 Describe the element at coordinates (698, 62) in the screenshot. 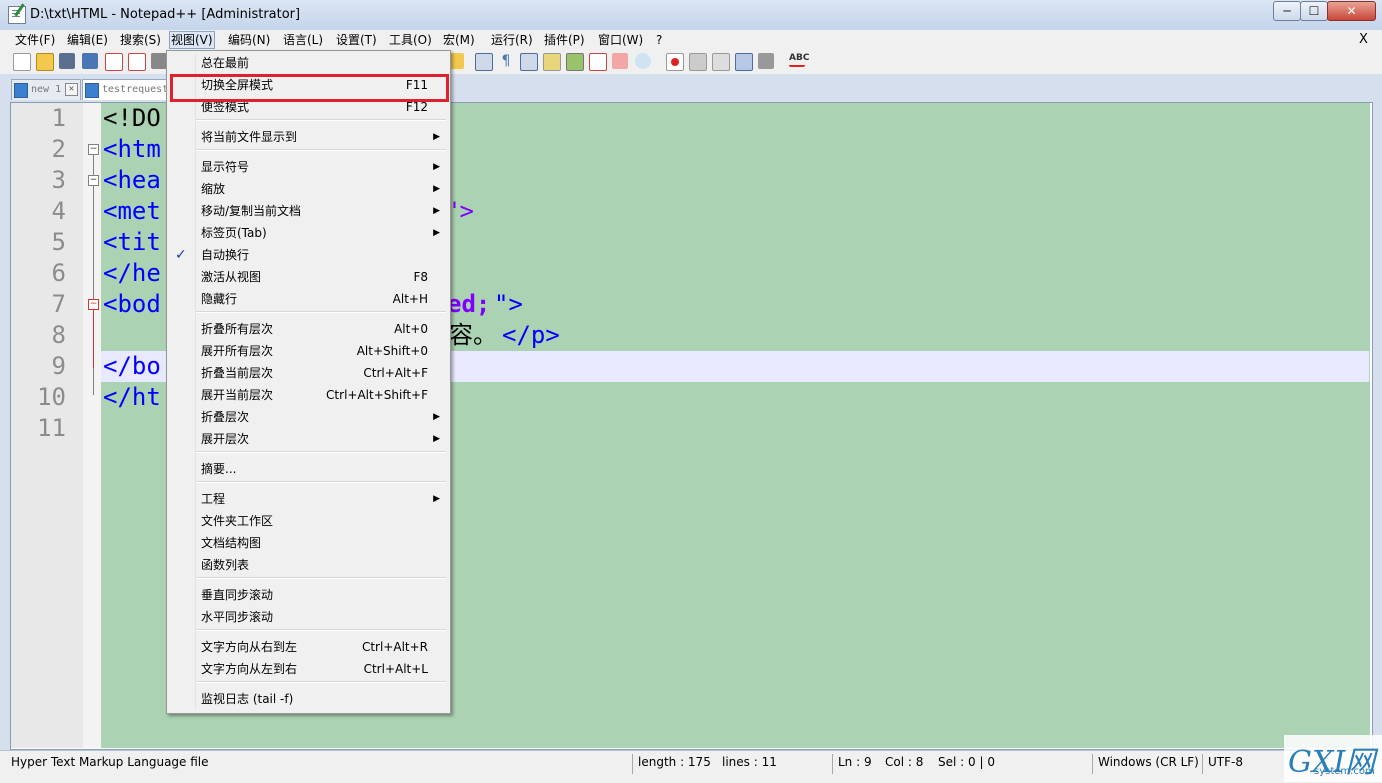

I see `stop-macro-icon` at that location.